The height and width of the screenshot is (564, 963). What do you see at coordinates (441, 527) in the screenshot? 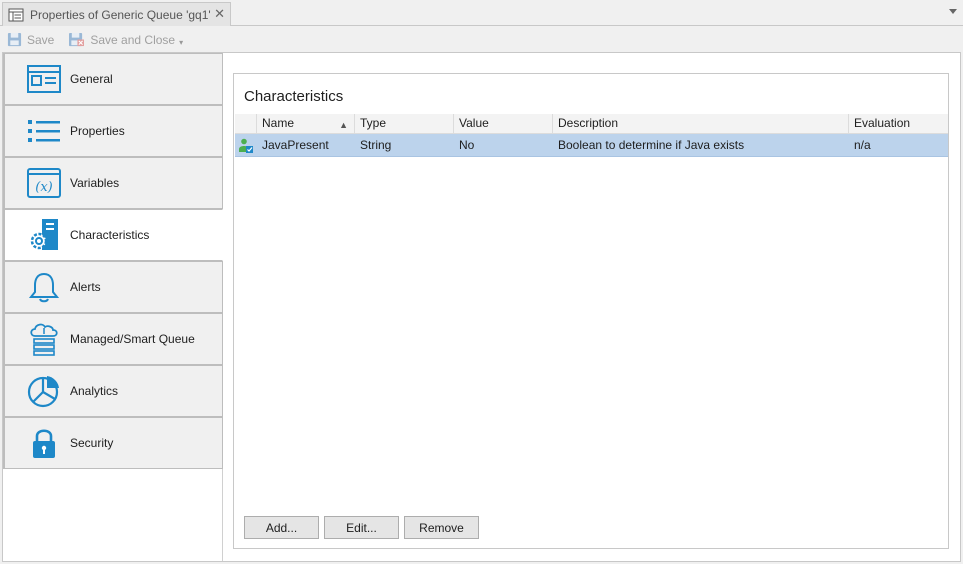
I see `remove-button: Remove` at bounding box center [441, 527].